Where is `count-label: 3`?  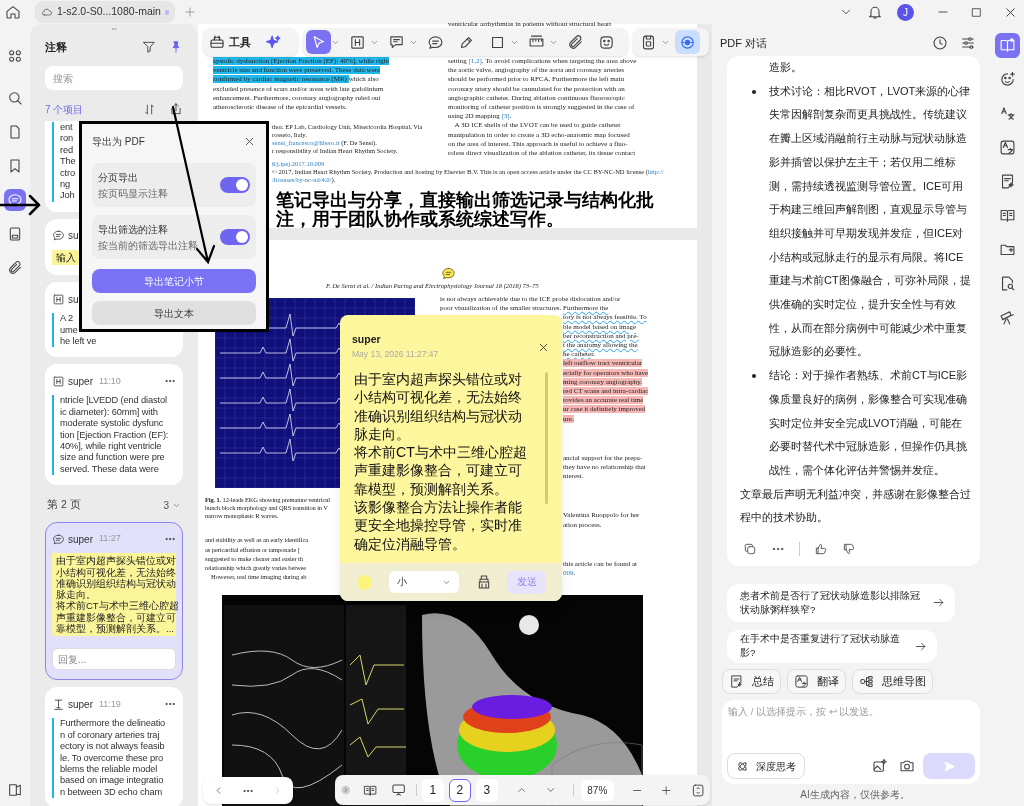 count-label: 3 is located at coordinates (166, 505).